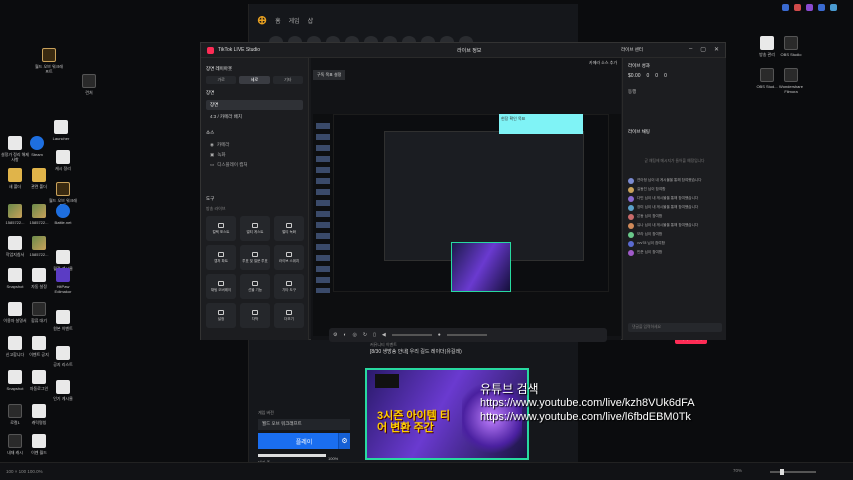 The width and height of the screenshot is (853, 480). I want to click on tool-label: 설정, so click(221, 318).